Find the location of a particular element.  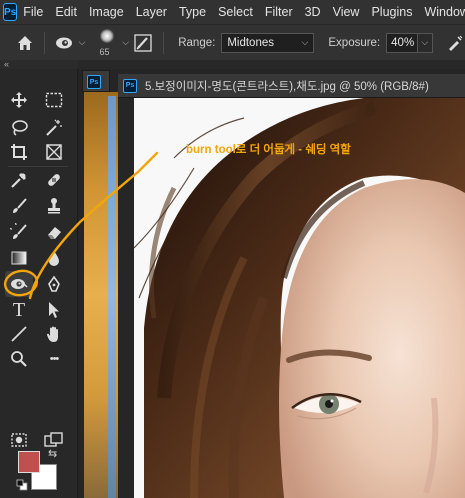

range-value: Midtones is located at coordinates (250, 42).